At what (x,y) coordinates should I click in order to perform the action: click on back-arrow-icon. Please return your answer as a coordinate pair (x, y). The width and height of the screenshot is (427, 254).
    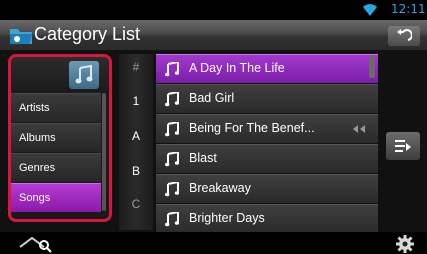
    Looking at the image, I should click on (404, 35).